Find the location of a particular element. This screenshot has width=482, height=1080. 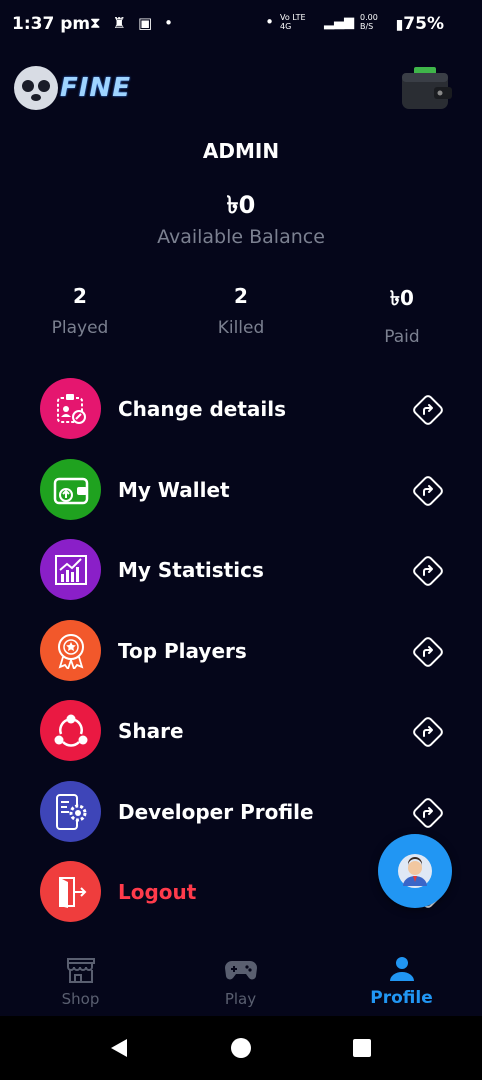

menu-item-label: My Statistics is located at coordinates (191, 570).